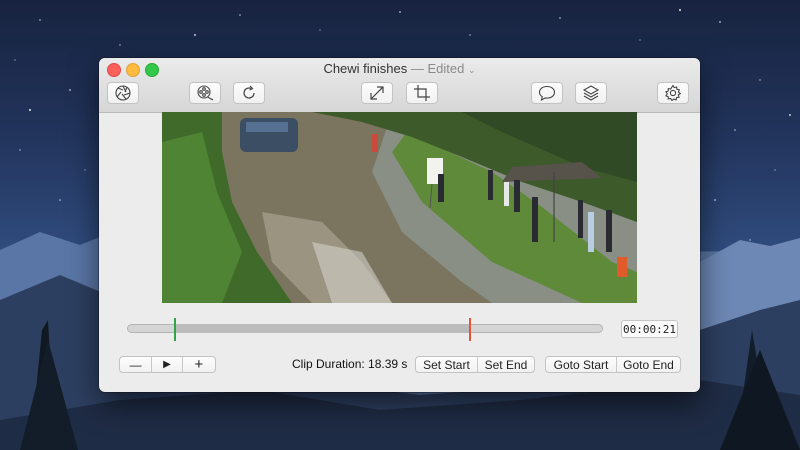  What do you see at coordinates (136, 364) in the screenshot?
I see `zoom-out-button: —` at bounding box center [136, 364].